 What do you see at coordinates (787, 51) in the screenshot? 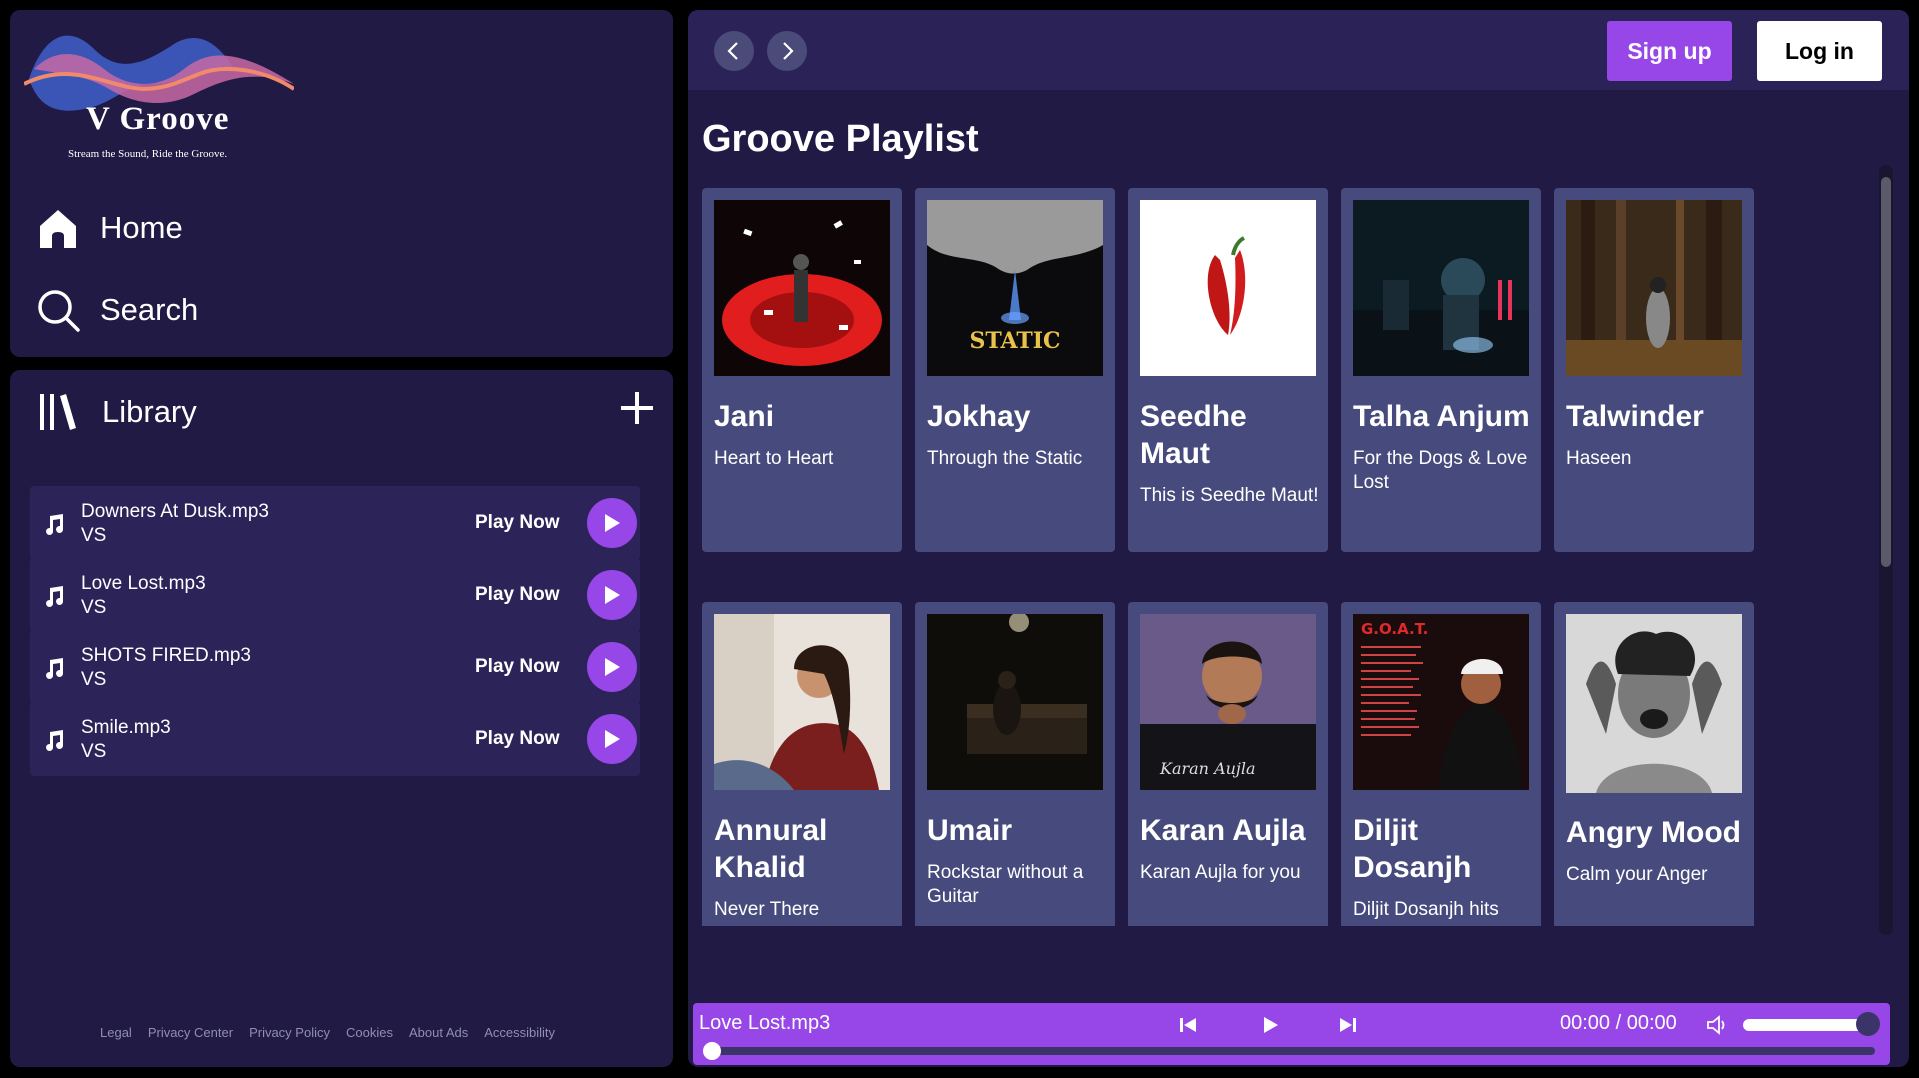
I see `forward-button` at bounding box center [787, 51].